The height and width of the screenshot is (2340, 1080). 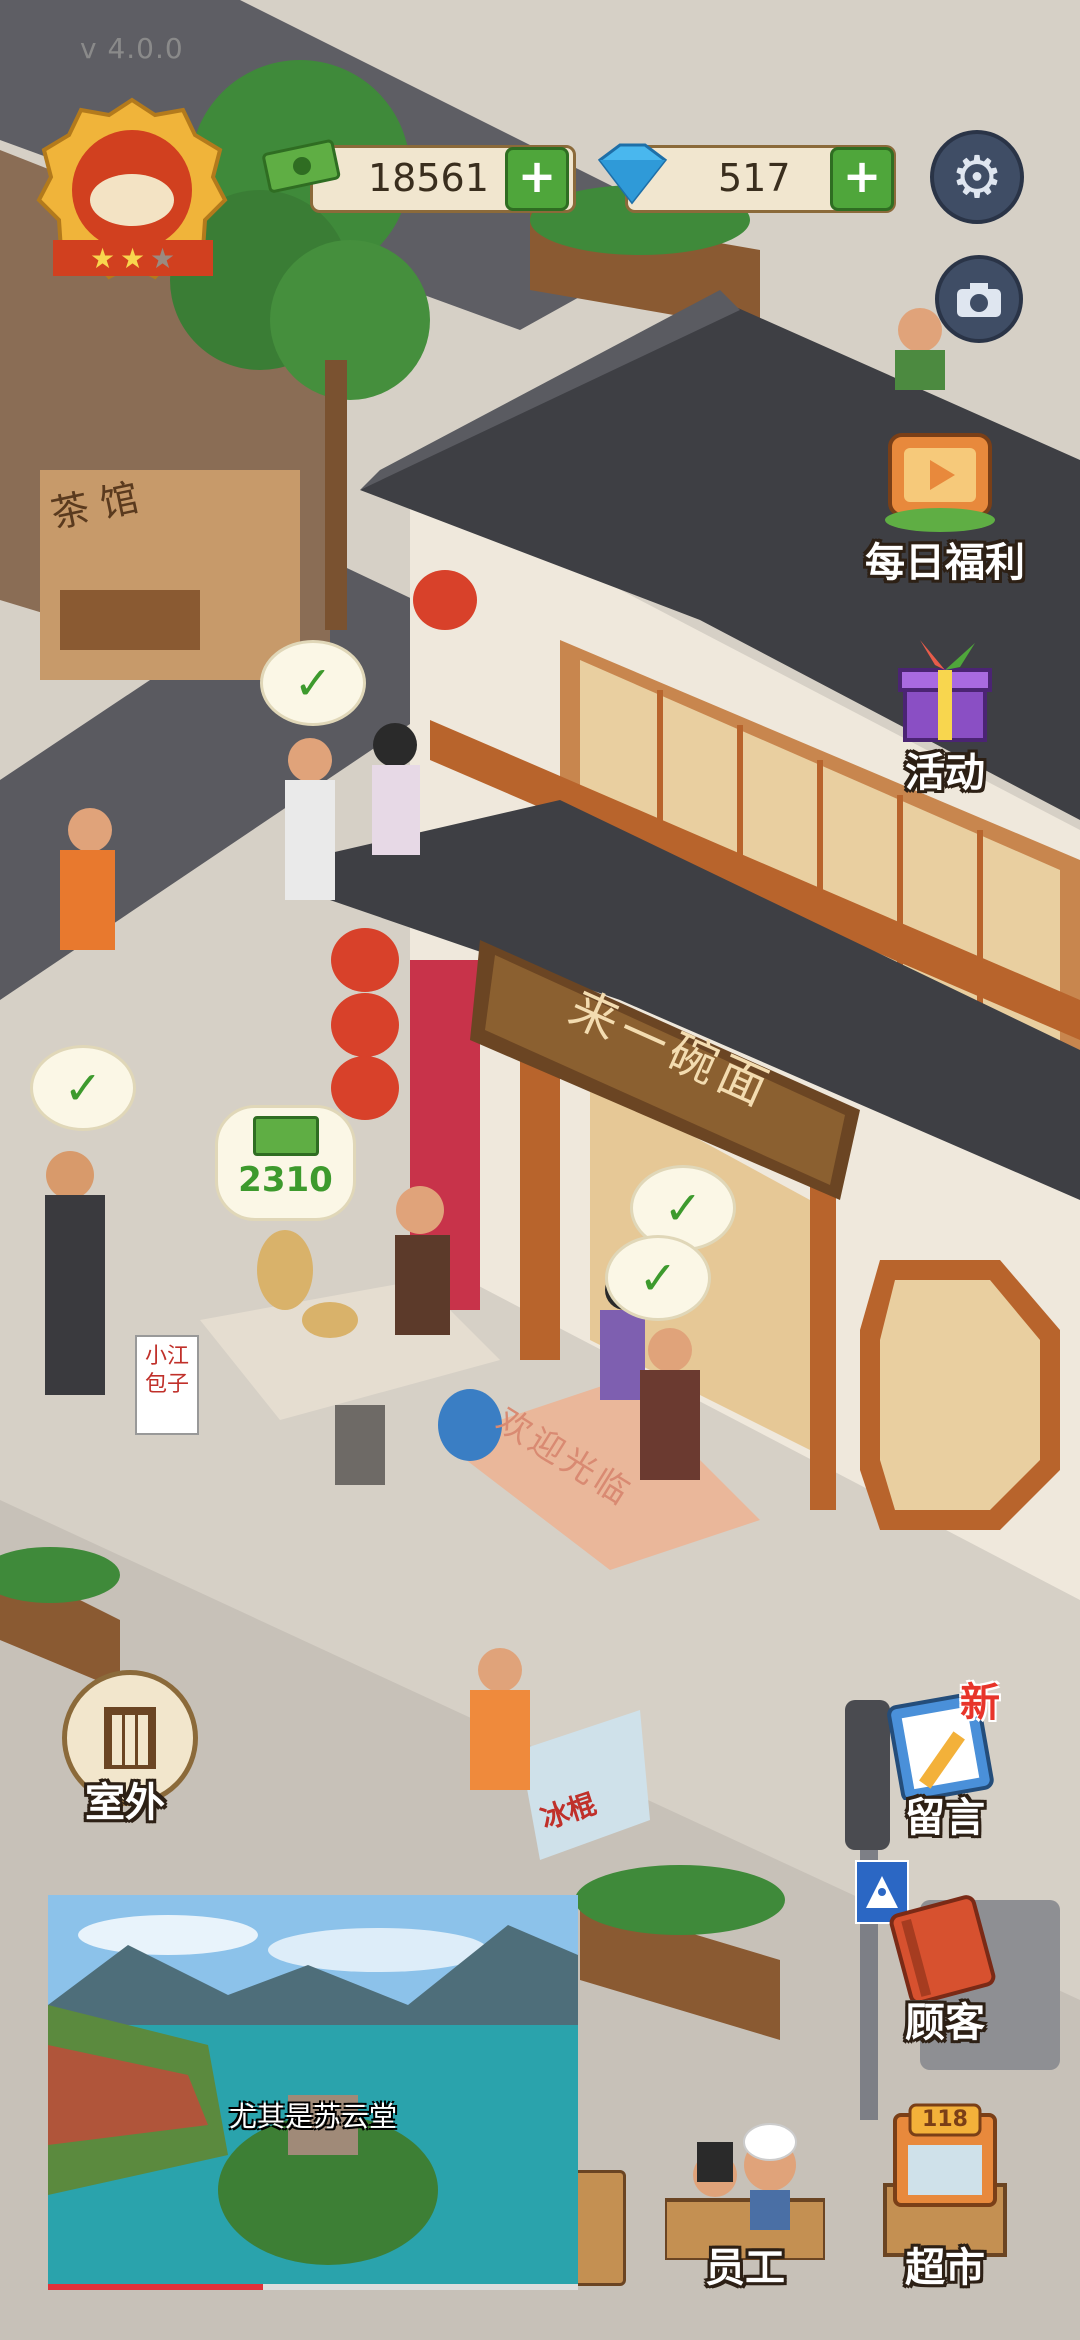 I want to click on door-icon, so click(x=130, y=1738).